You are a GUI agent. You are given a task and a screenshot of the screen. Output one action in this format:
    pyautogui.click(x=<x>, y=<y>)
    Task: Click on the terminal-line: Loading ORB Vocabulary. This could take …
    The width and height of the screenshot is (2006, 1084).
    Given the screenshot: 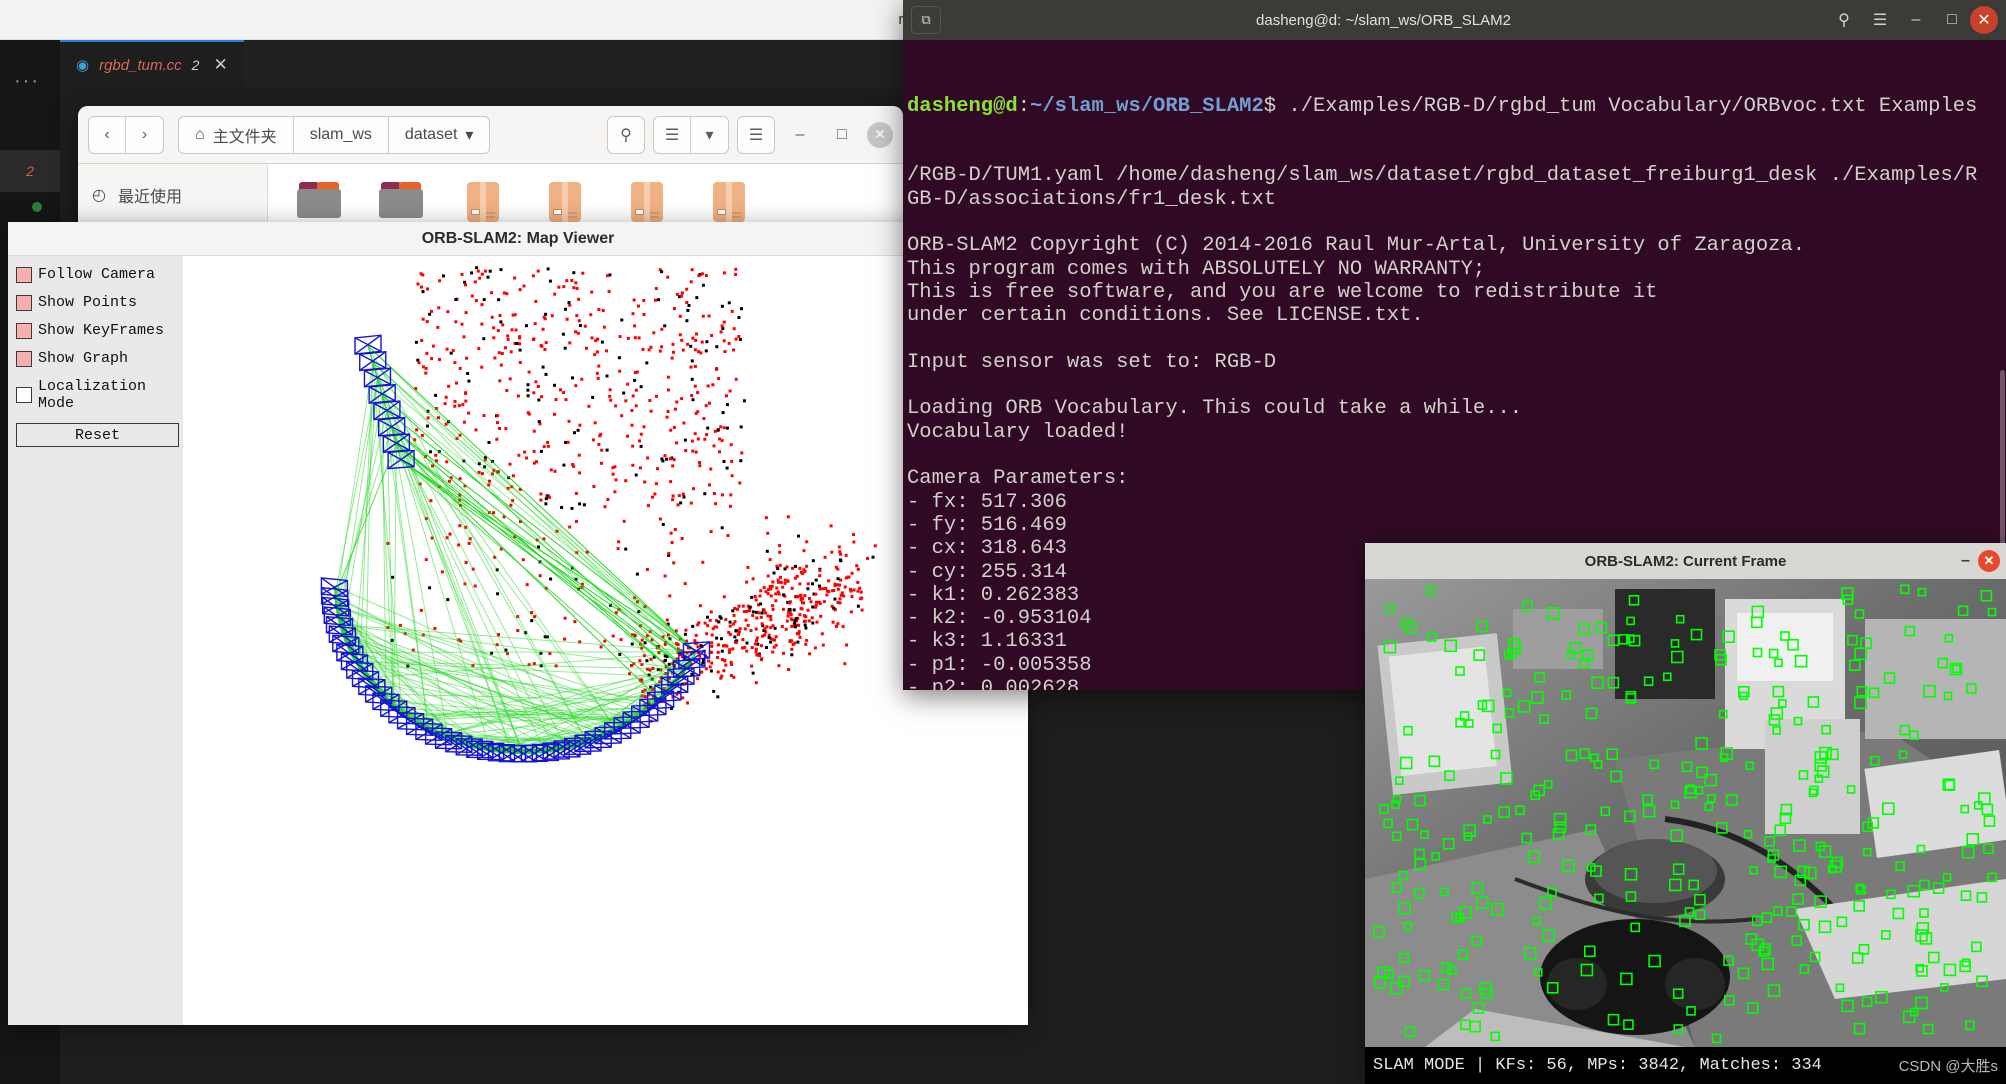 What is the action you would take?
    pyautogui.click(x=1215, y=409)
    